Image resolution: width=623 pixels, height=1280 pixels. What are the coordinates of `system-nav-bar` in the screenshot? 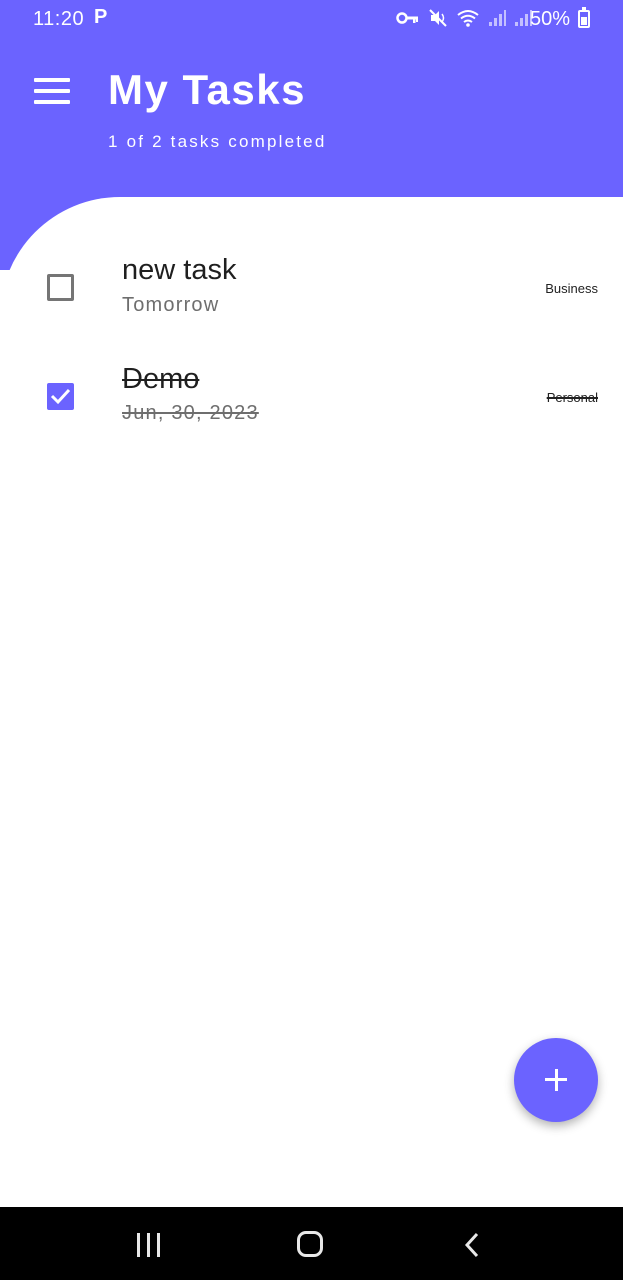 It's located at (311, 1243).